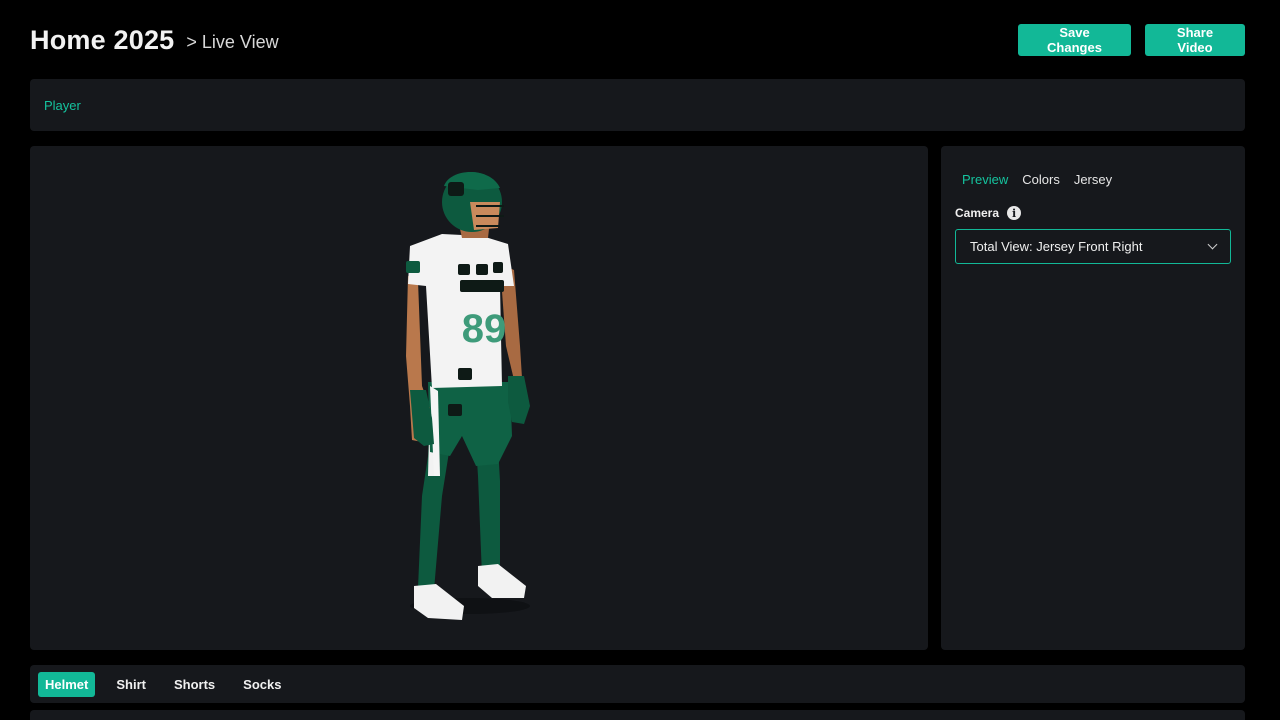 Image resolution: width=1280 pixels, height=720 pixels. I want to click on tab-helmet: Helmet, so click(67, 684).